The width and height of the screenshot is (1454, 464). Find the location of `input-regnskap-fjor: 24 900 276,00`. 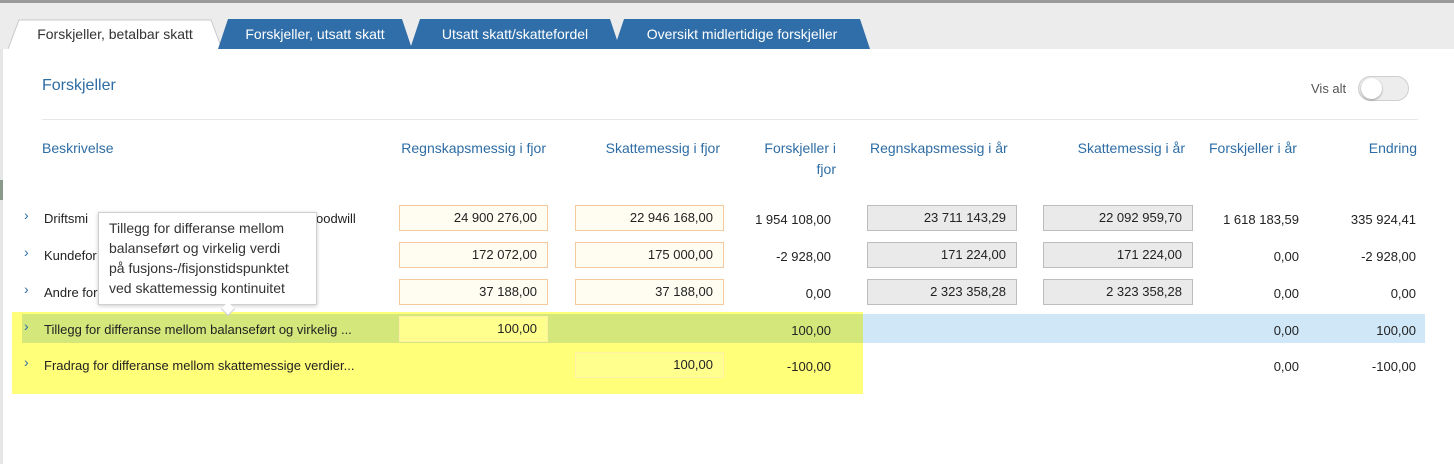

input-regnskap-fjor: 24 900 276,00 is located at coordinates (473, 218).